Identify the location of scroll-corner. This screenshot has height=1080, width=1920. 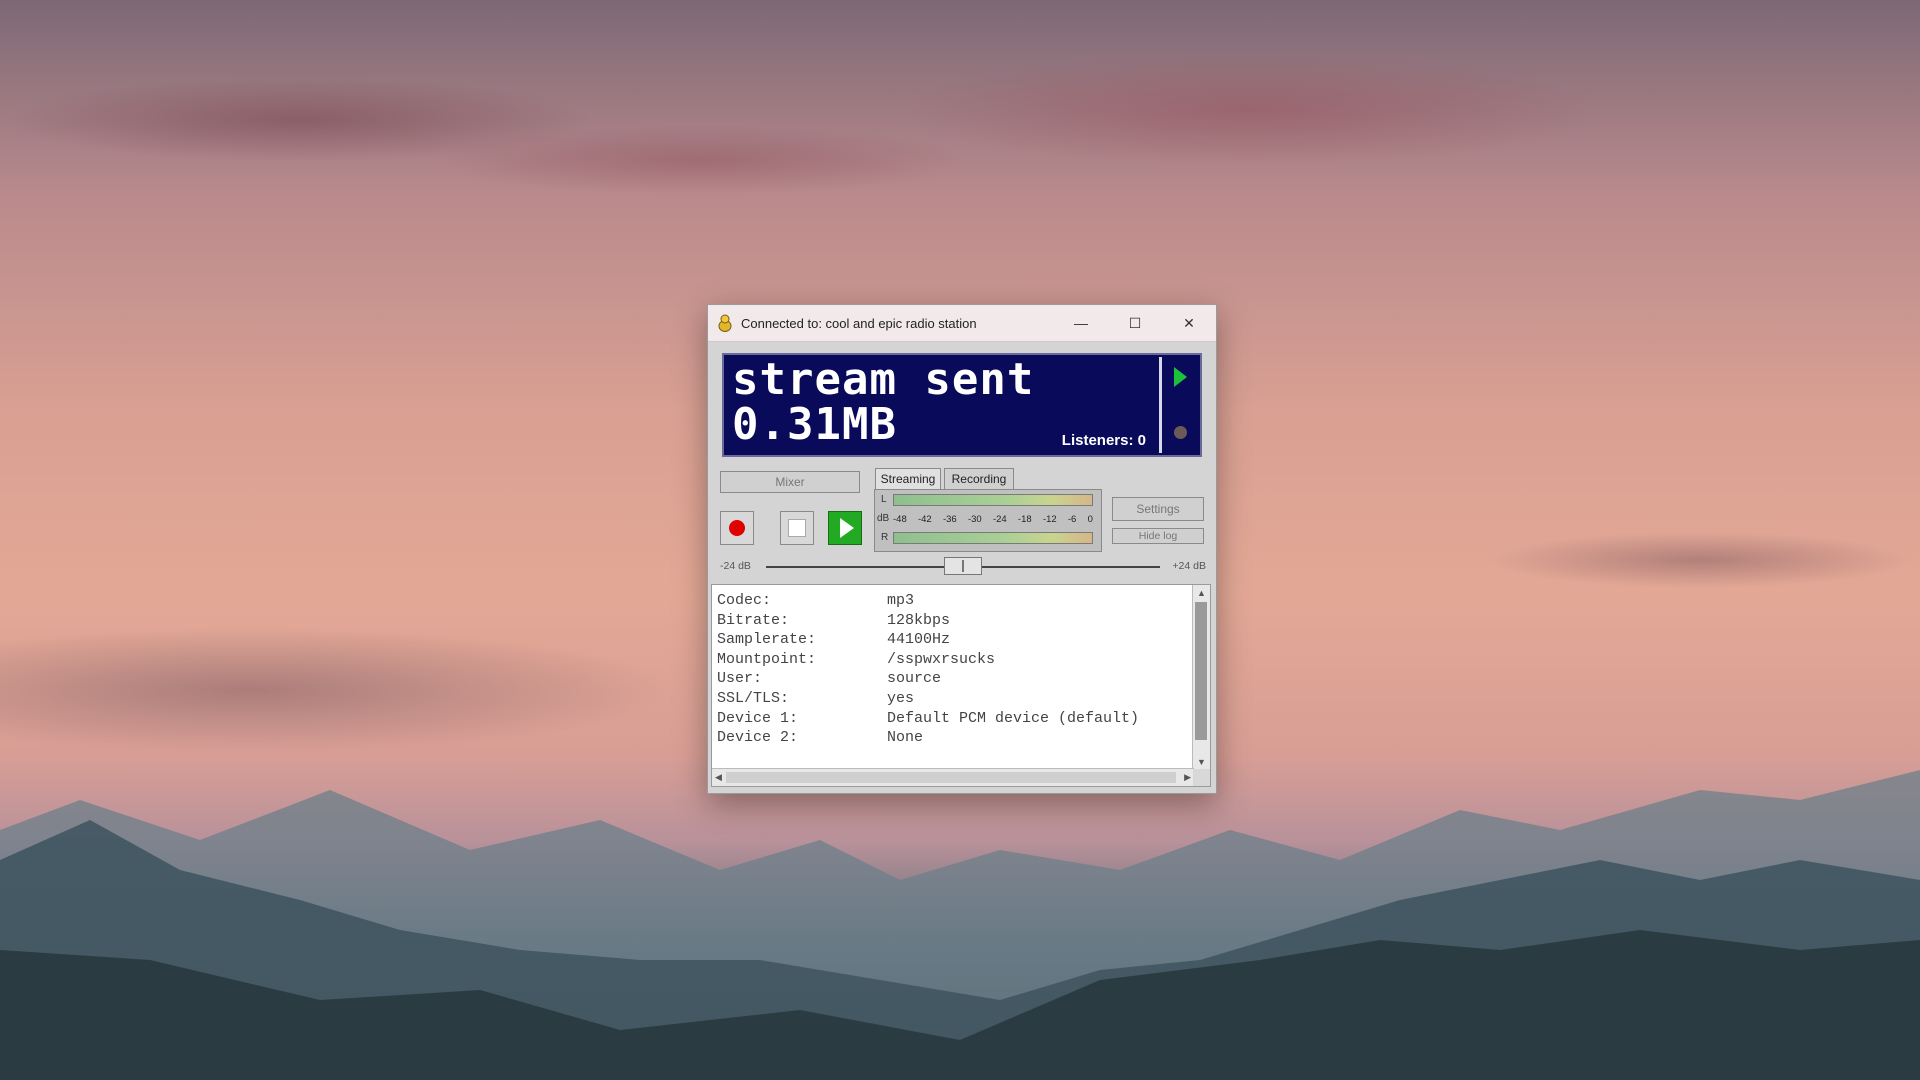
(1201, 777).